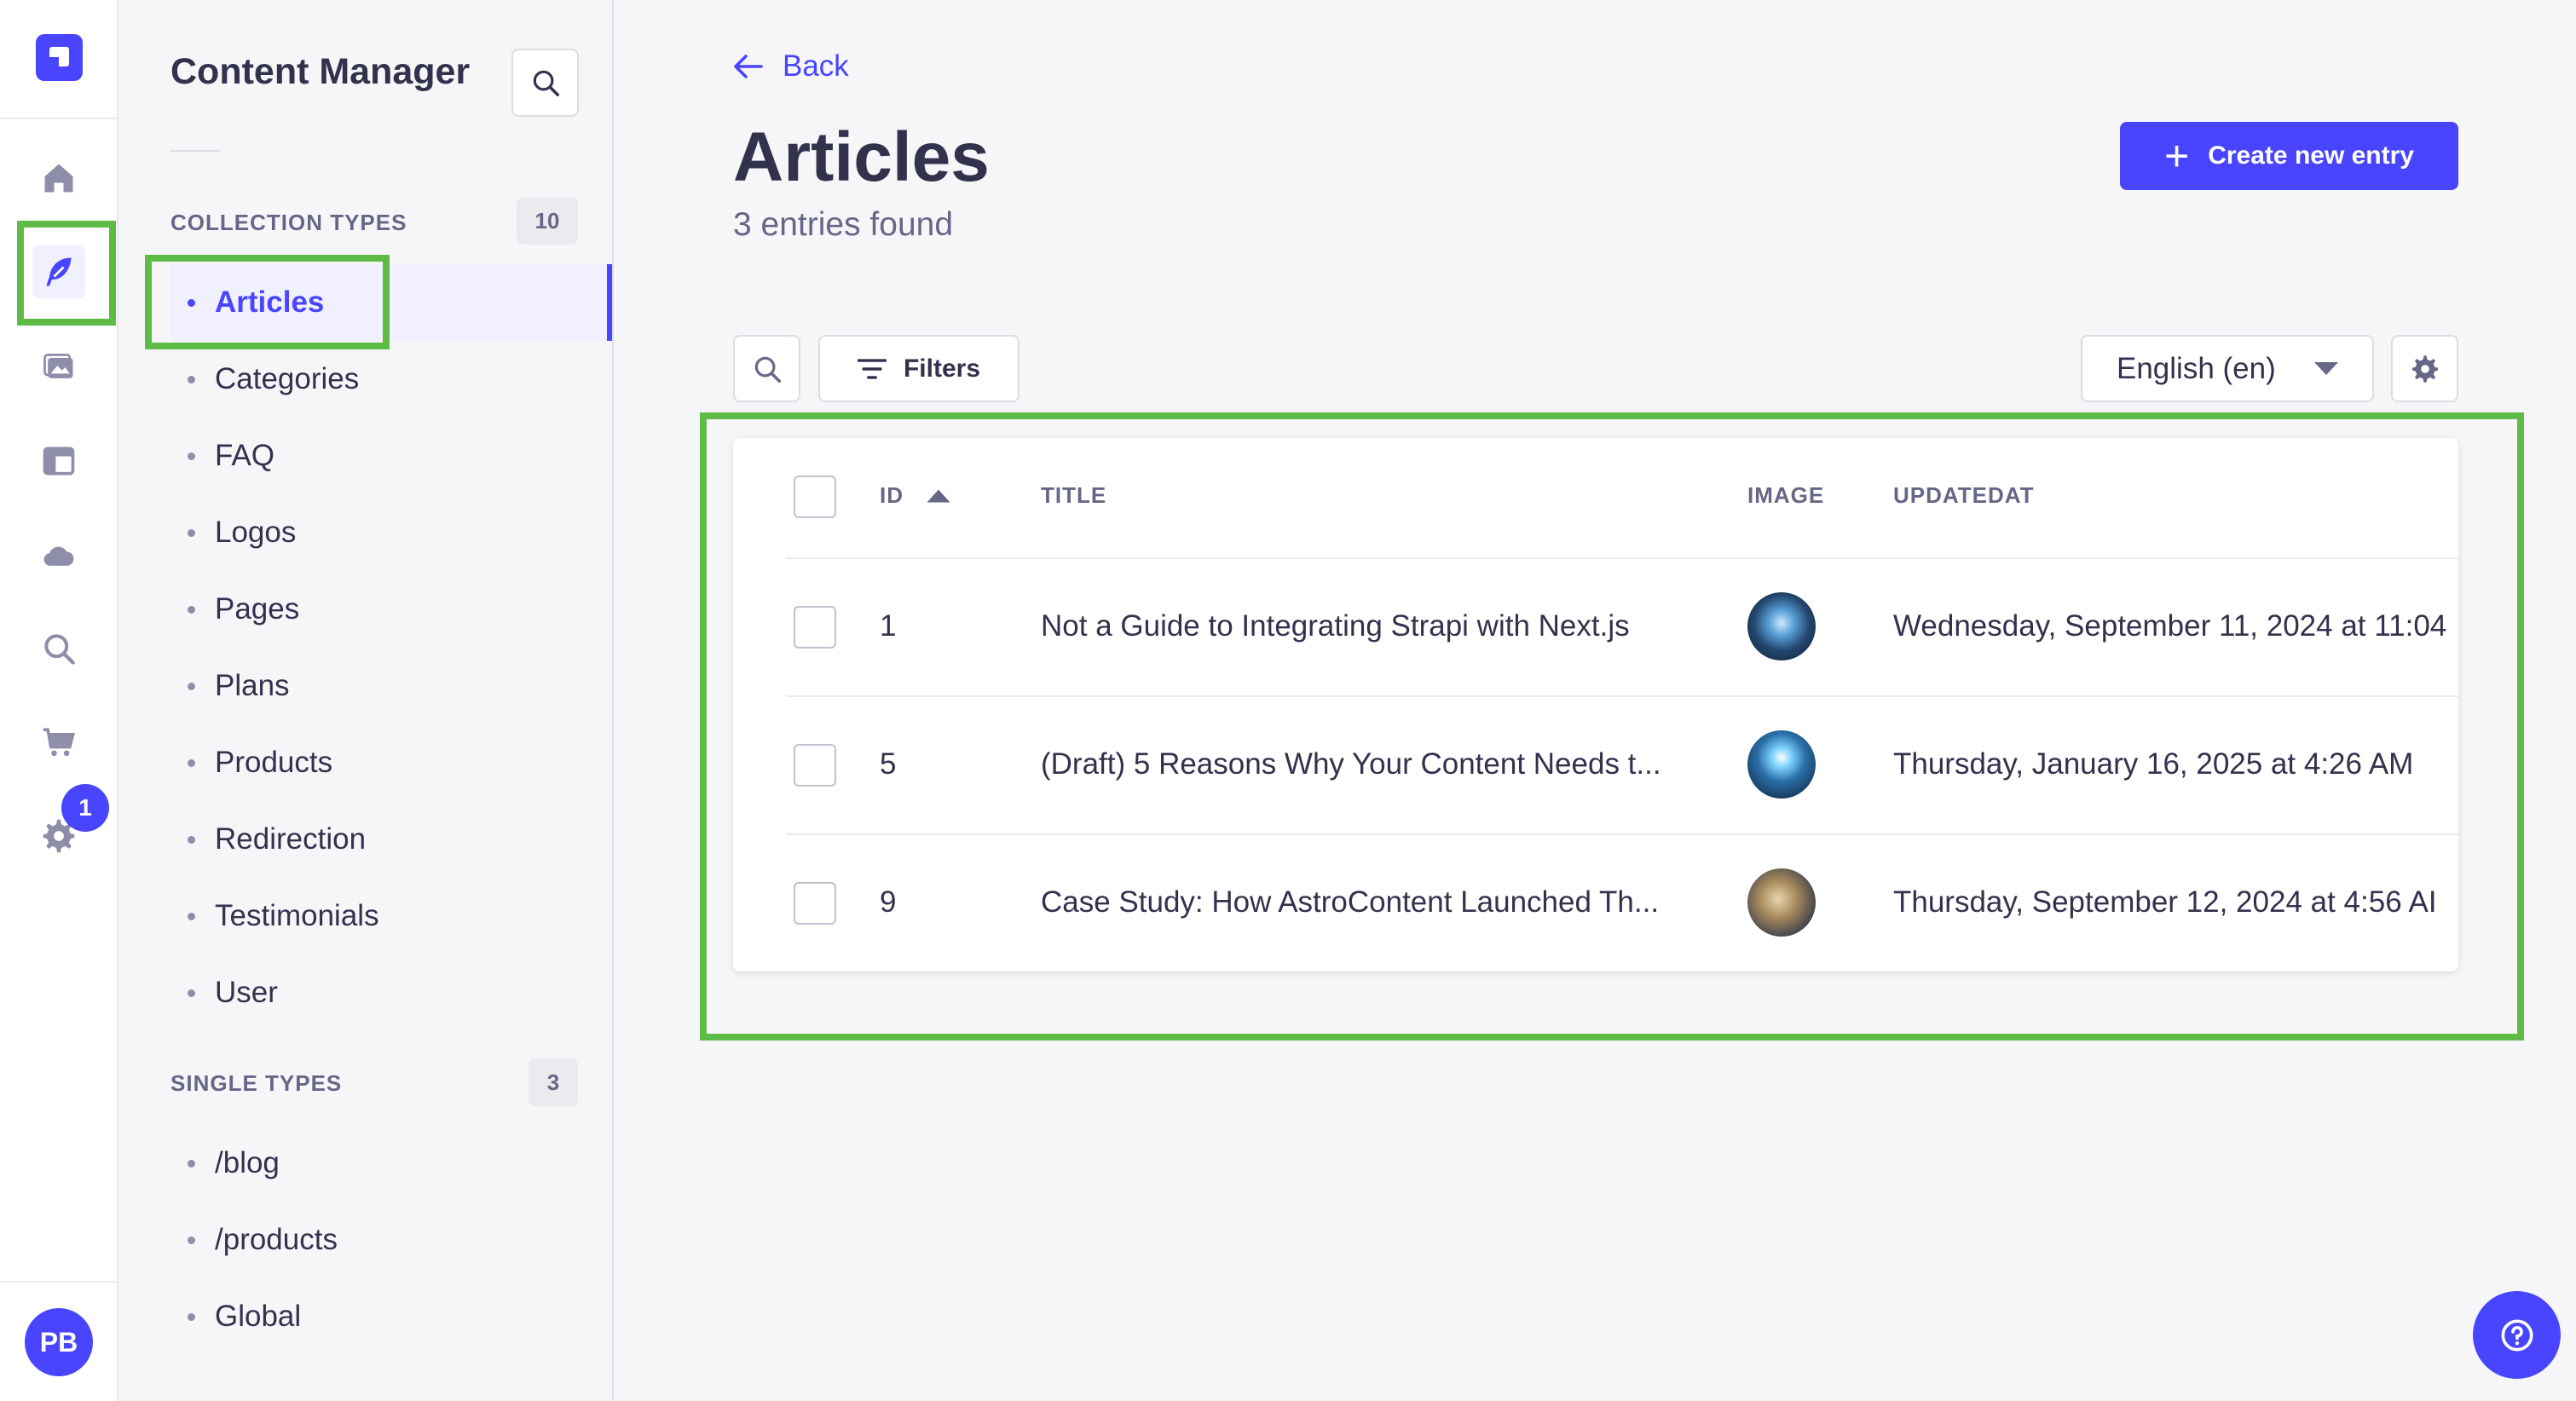 The height and width of the screenshot is (1401, 2576). I want to click on back-link: Back, so click(791, 66).